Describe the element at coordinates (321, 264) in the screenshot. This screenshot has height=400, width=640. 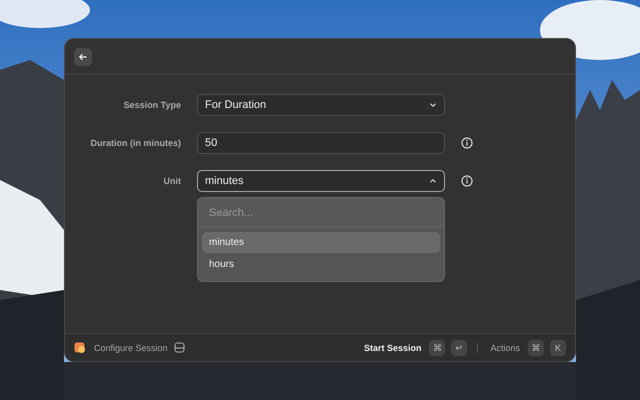
I see `dropdown-option: hours` at that location.